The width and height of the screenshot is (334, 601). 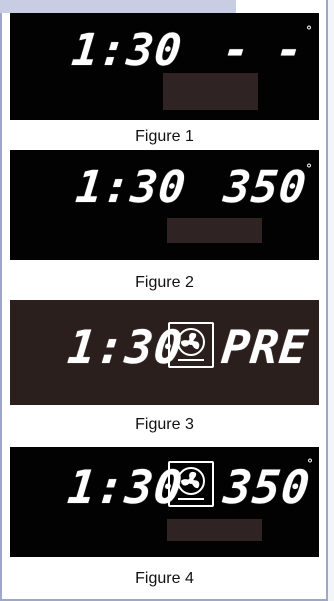 I want to click on figure-caption: Figure 3, so click(x=164, y=424).